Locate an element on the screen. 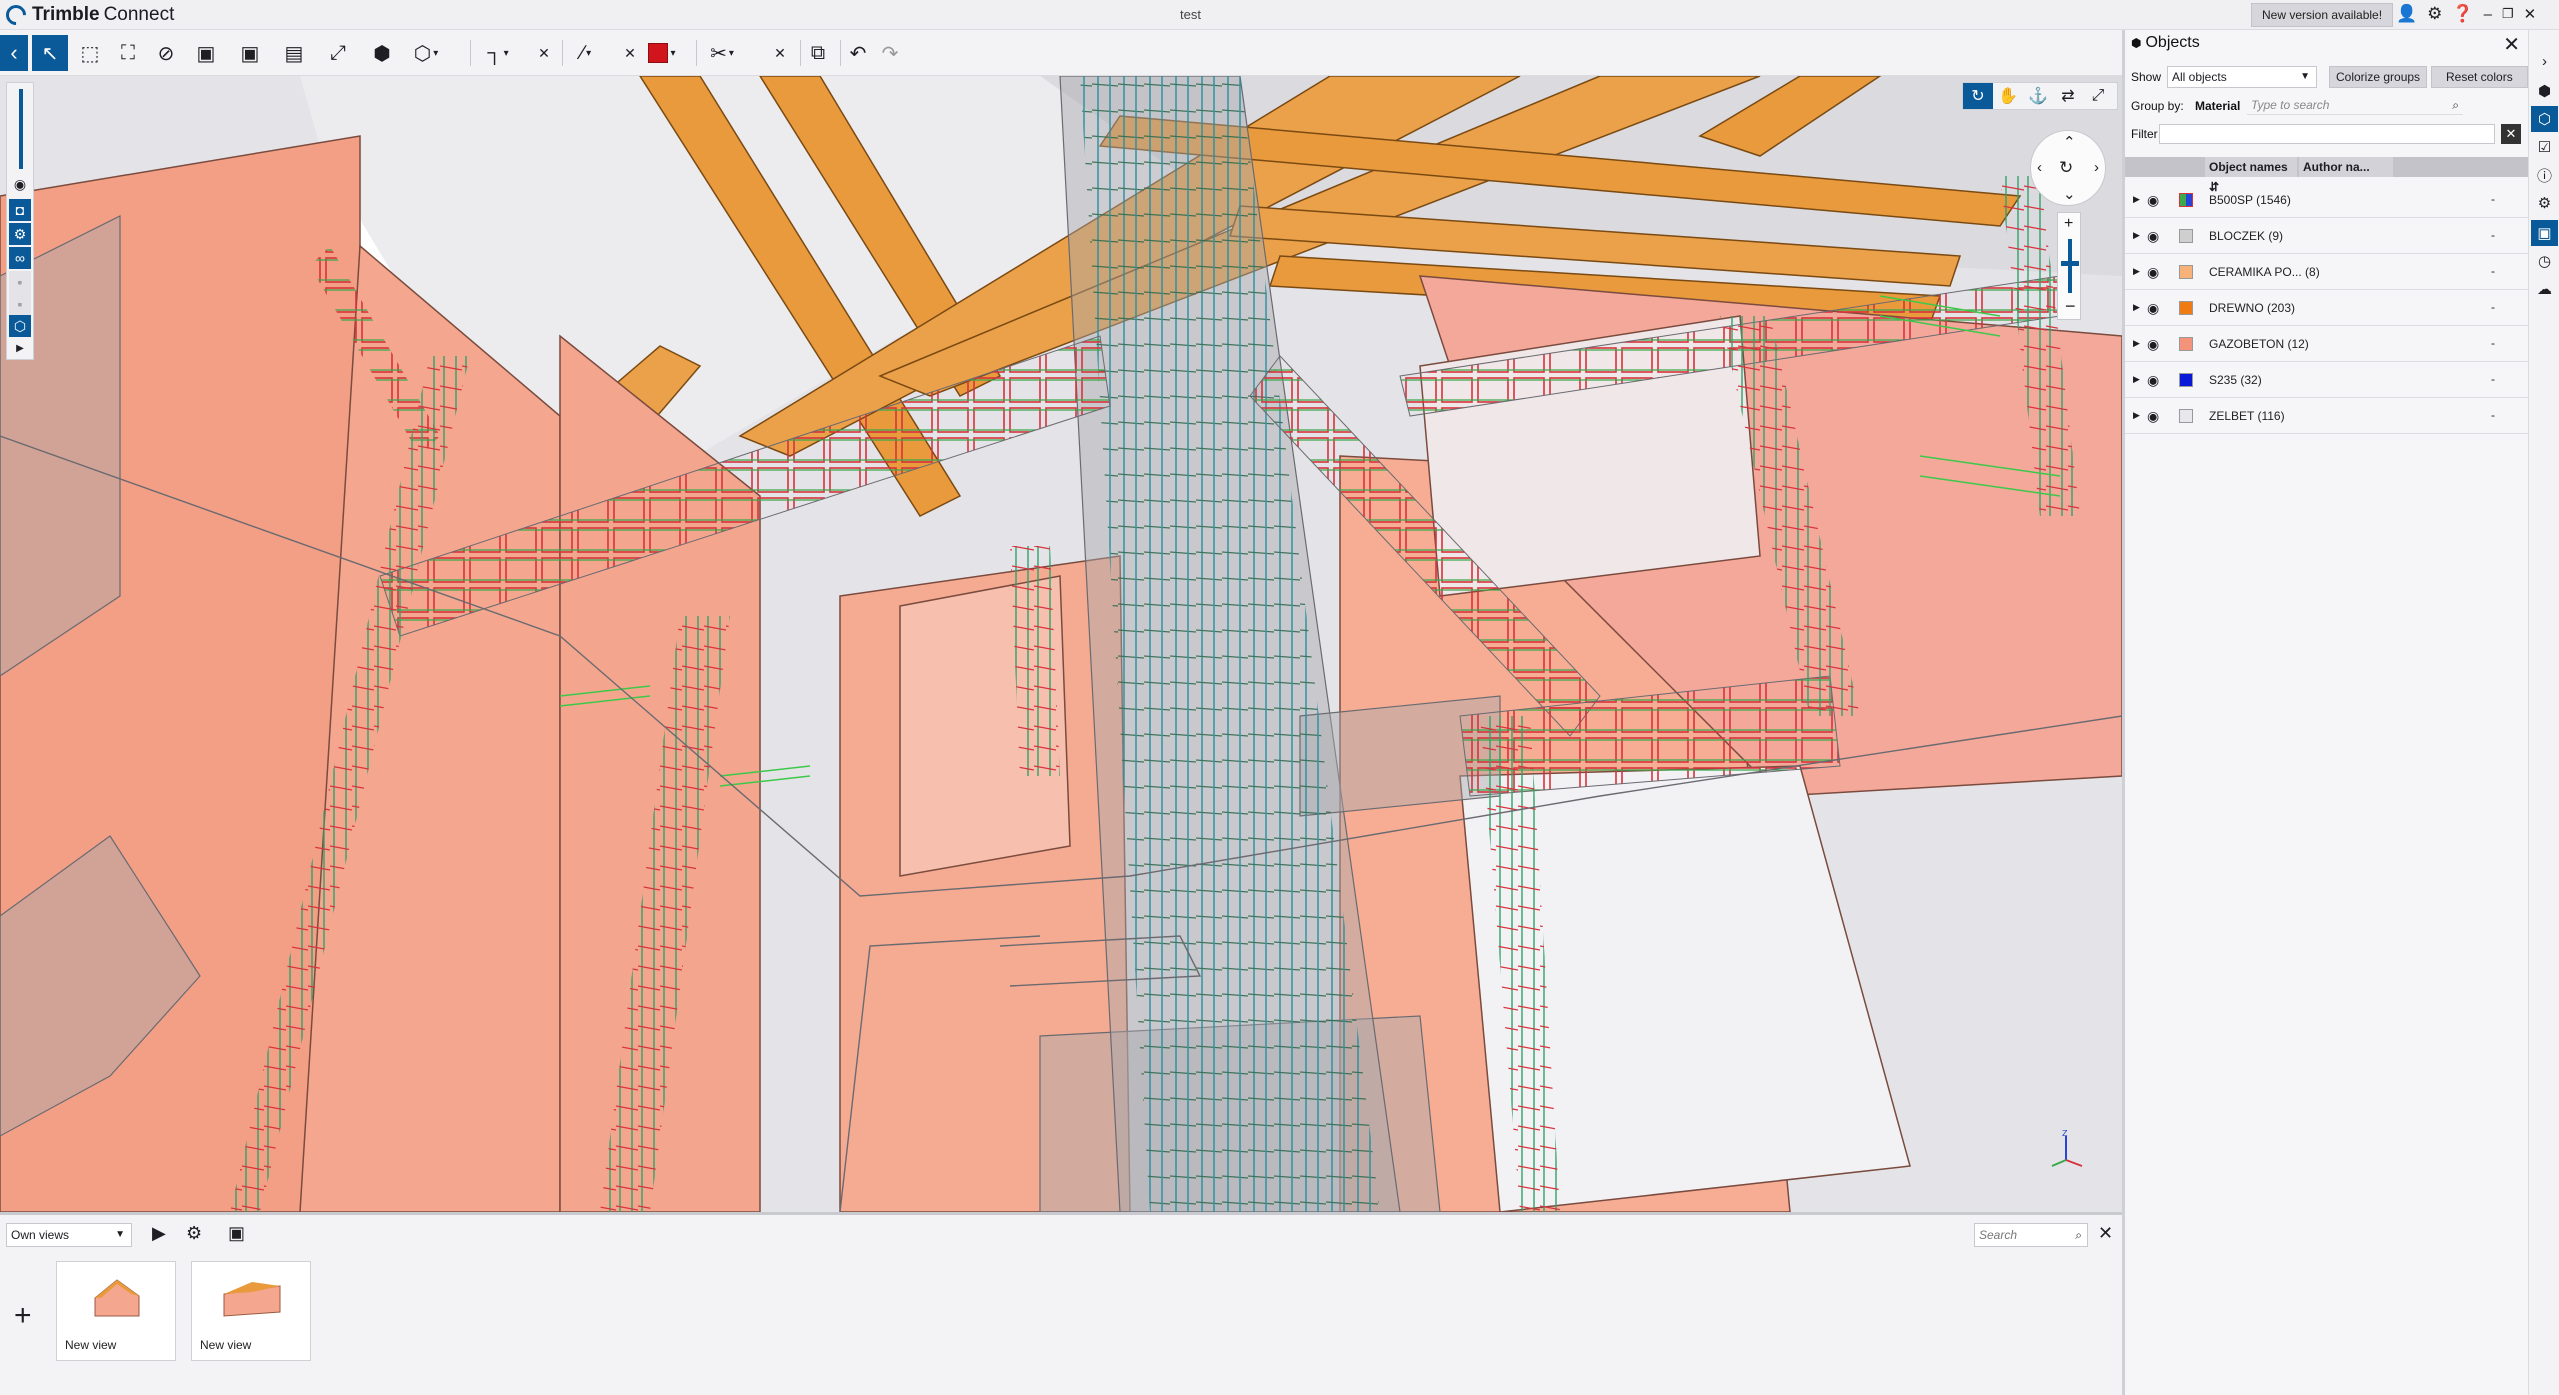  redo-icon: ↷ is located at coordinates (890, 53).